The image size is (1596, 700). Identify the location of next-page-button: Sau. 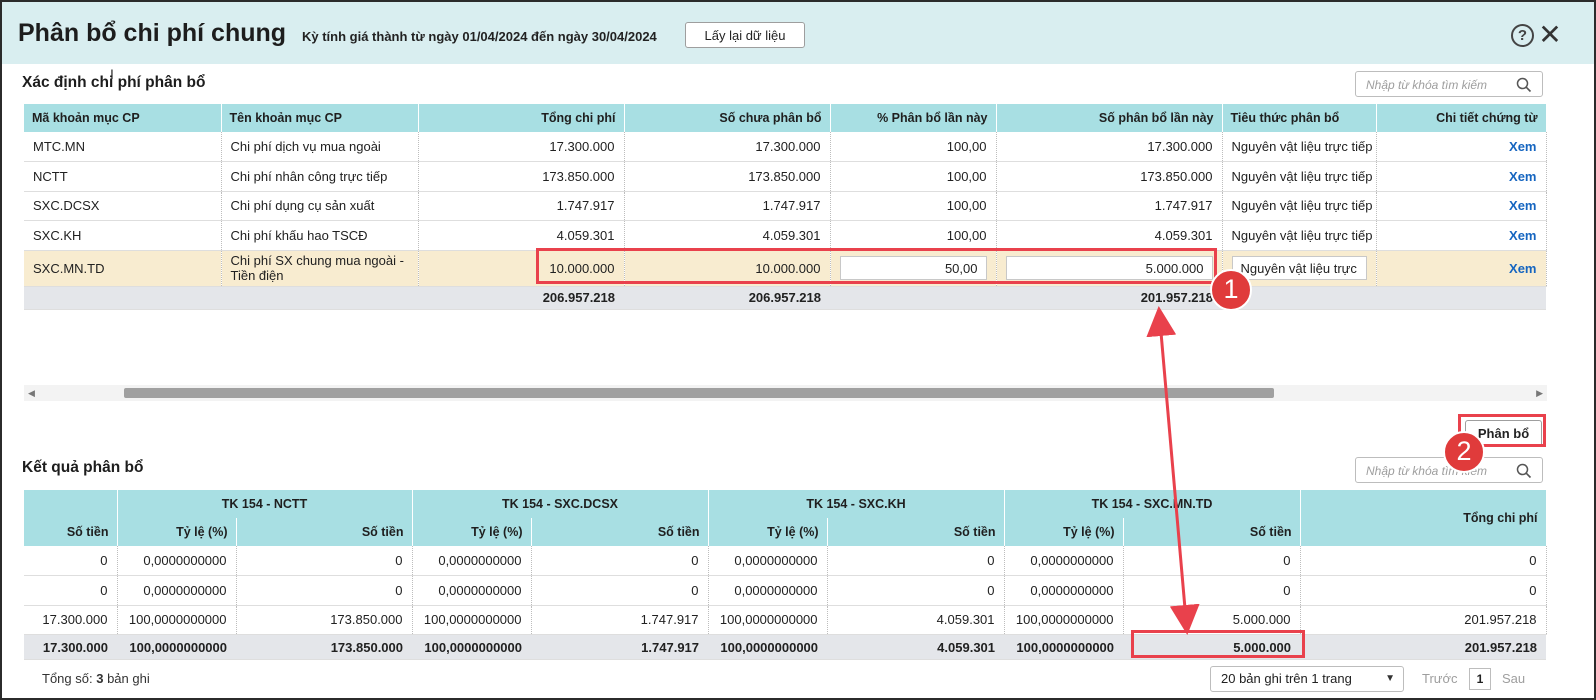
(1513, 678).